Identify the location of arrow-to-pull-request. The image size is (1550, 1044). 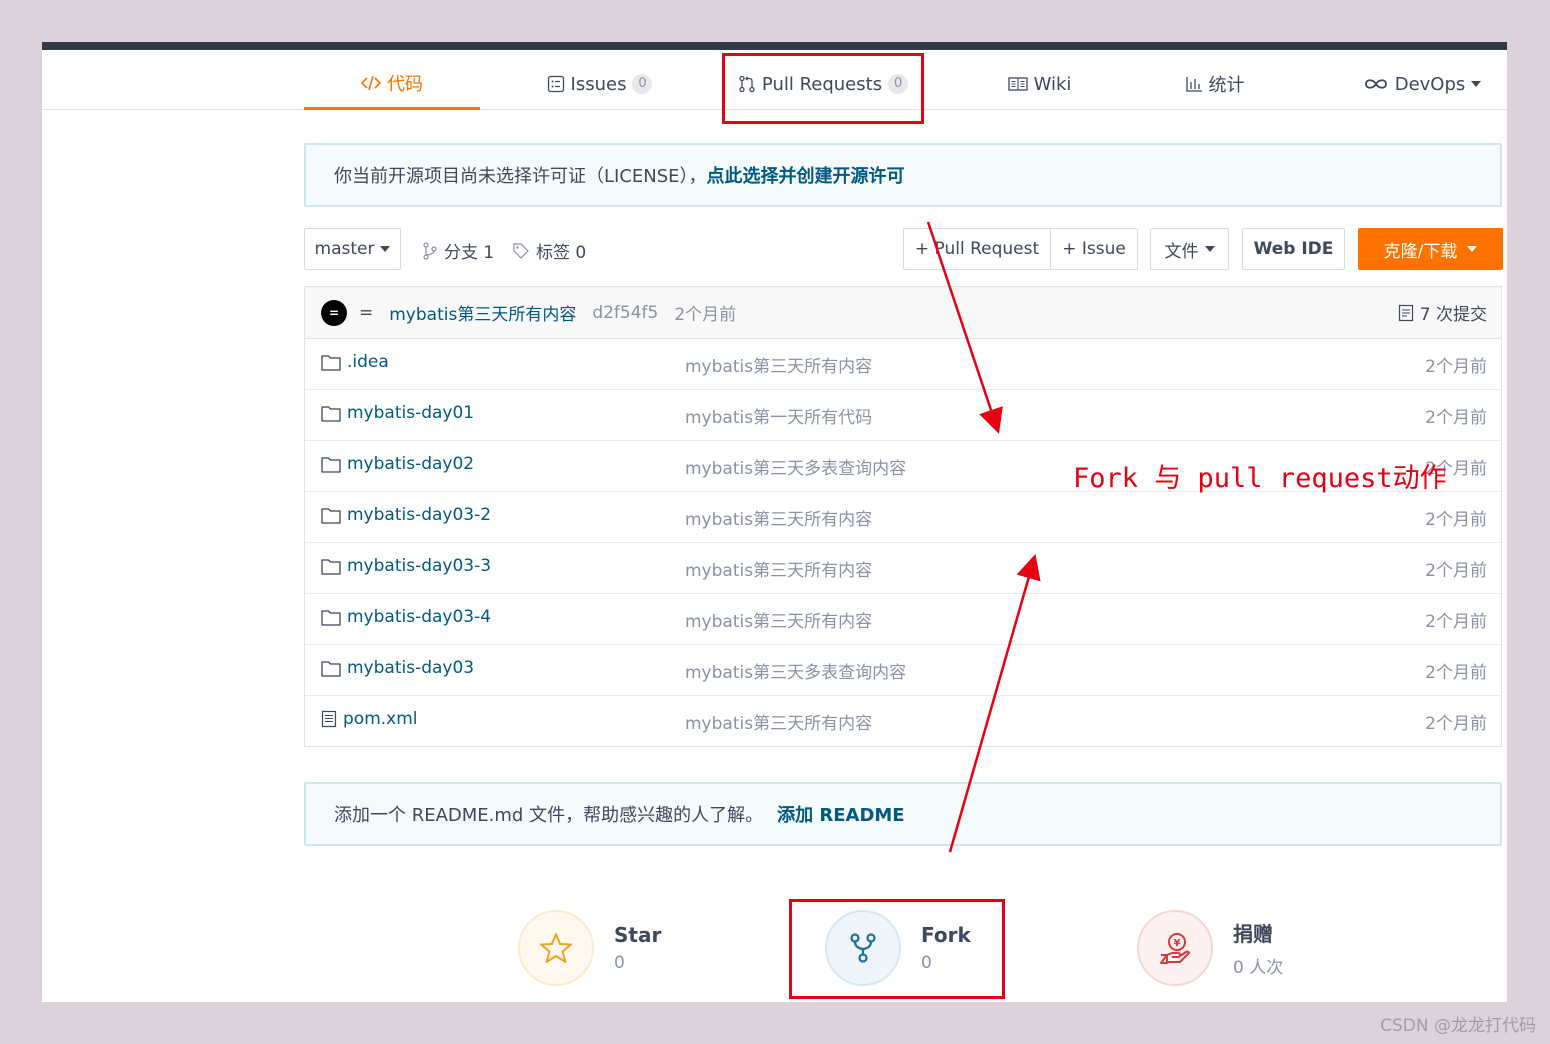
(964, 327).